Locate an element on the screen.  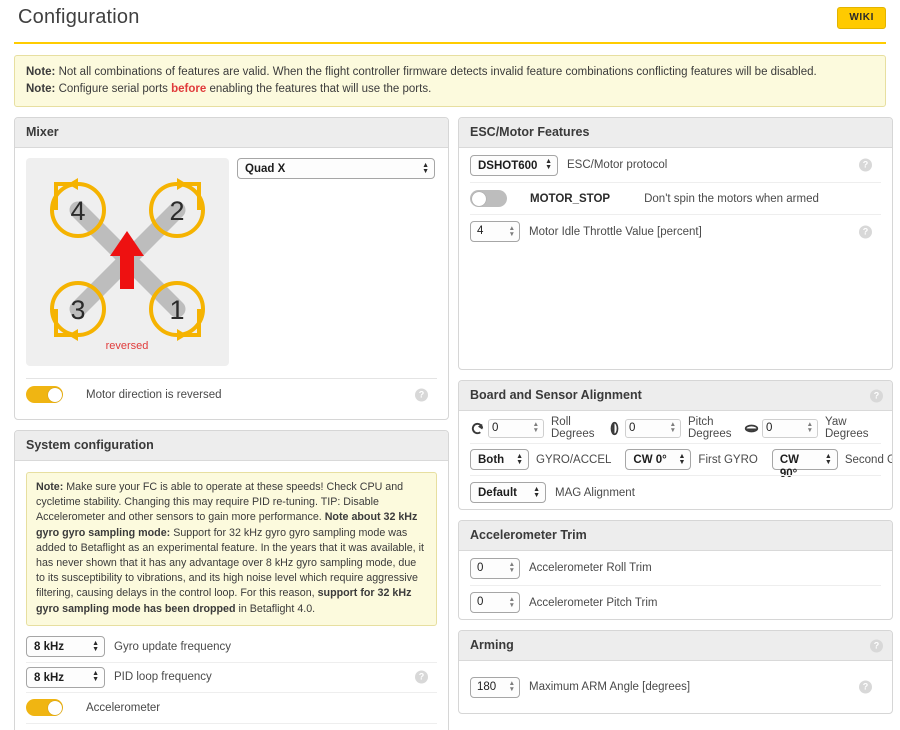
yaw-degrees-input-wrapper: ▲▼ is located at coordinates (790, 428).